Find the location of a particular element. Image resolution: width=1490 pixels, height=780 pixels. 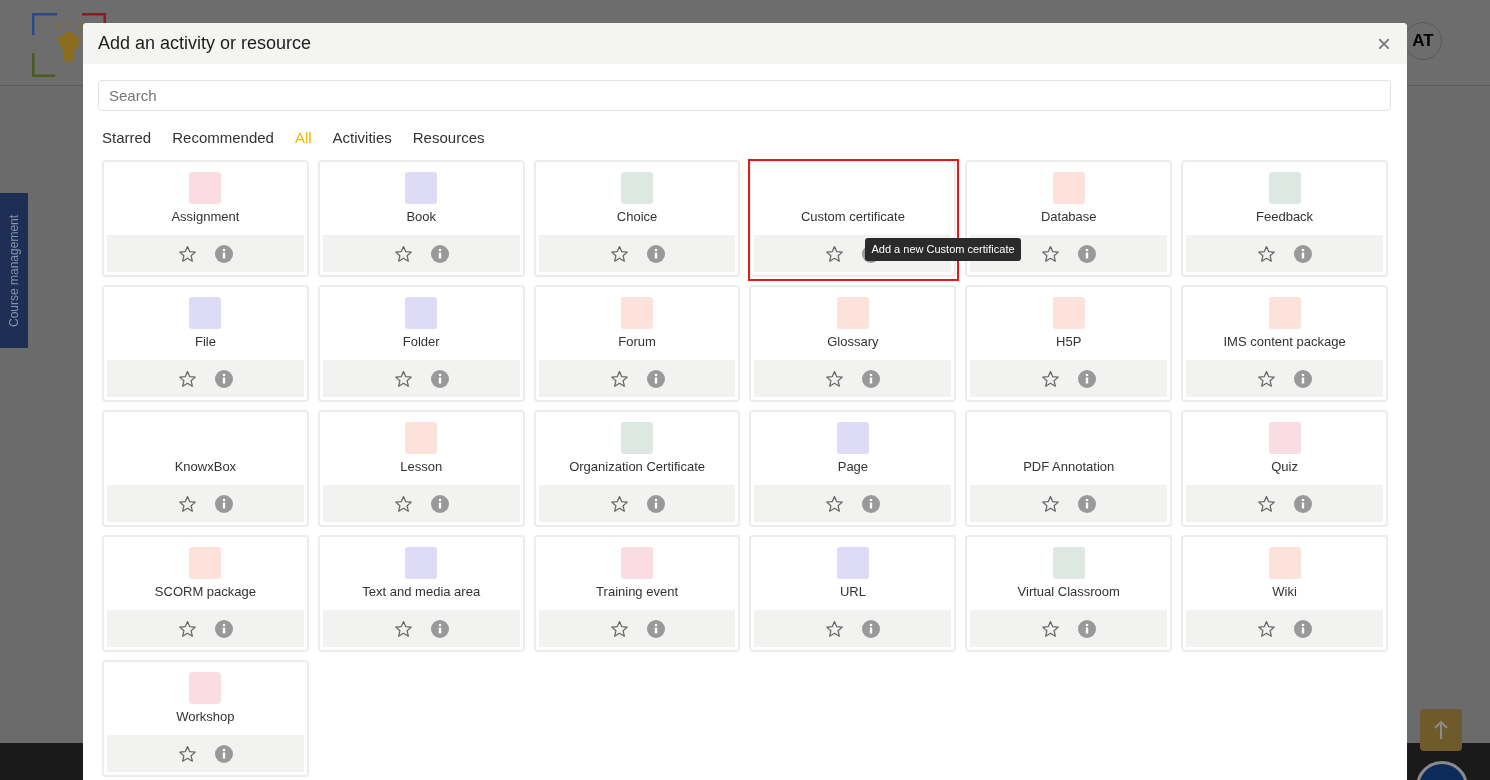

activity-label: Workshop is located at coordinates (205, 717).